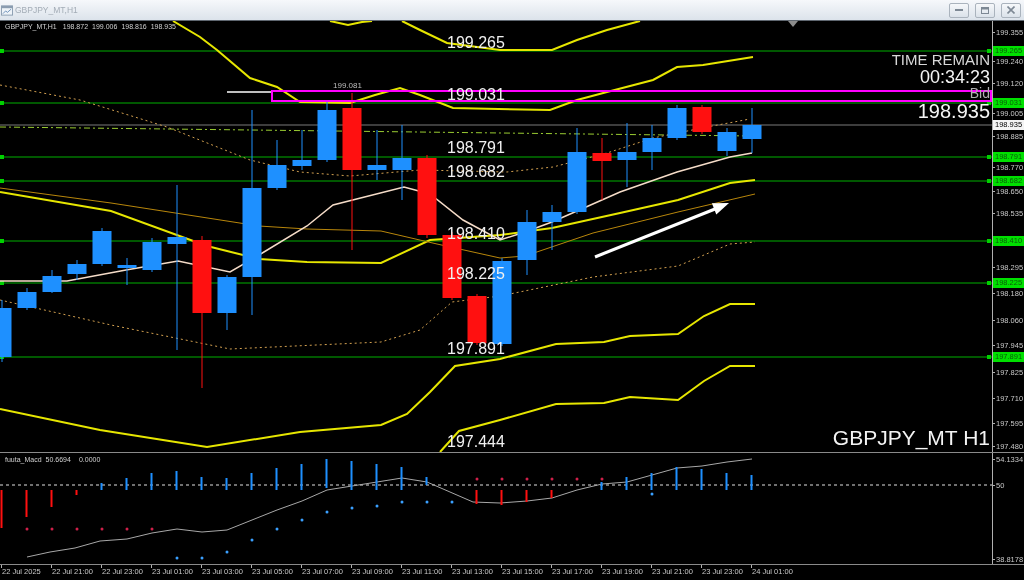  I want to click on timer-title: TIME REMAIN, so click(940, 60).